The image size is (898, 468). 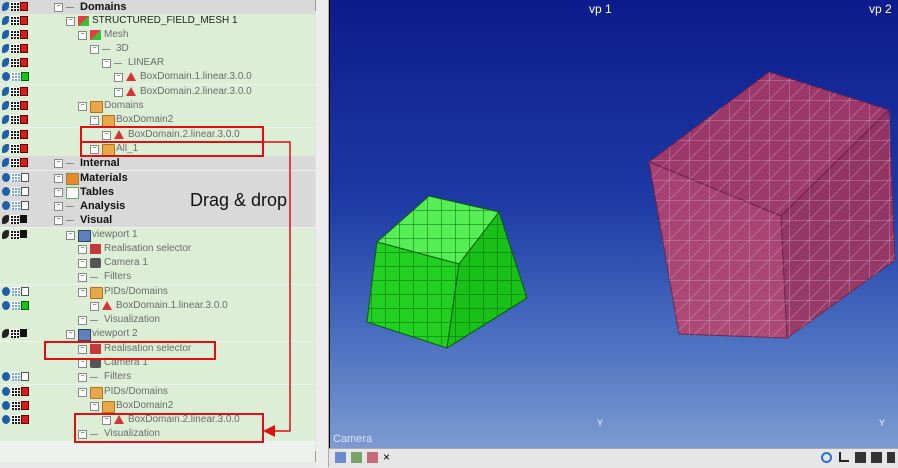 What do you see at coordinates (600, 423) in the screenshot?
I see `axis-triad-vp1: Y` at bounding box center [600, 423].